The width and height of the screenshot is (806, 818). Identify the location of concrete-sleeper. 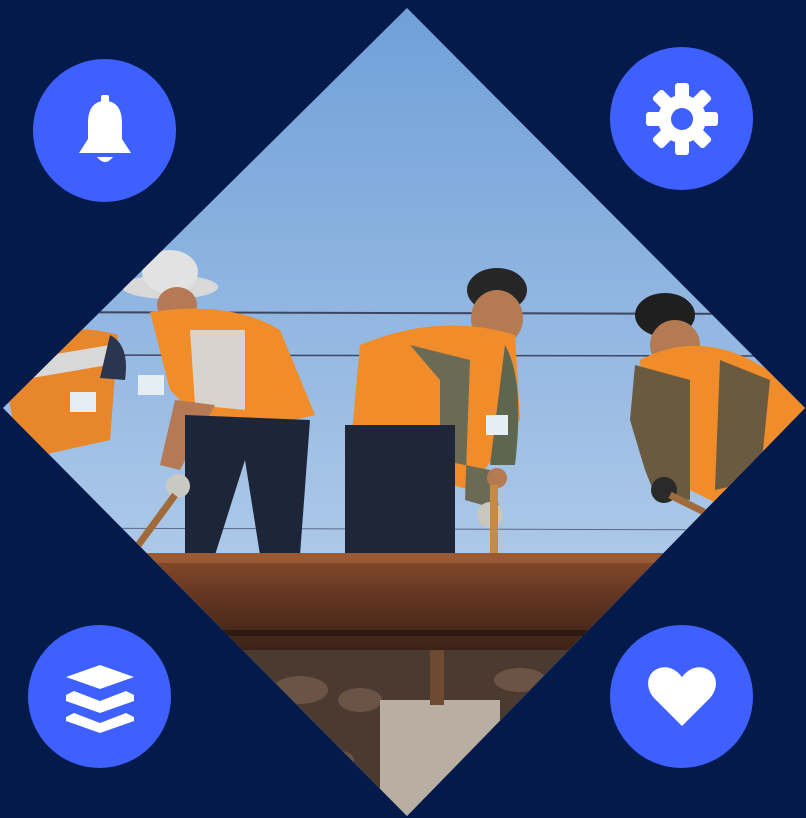
(440, 758).